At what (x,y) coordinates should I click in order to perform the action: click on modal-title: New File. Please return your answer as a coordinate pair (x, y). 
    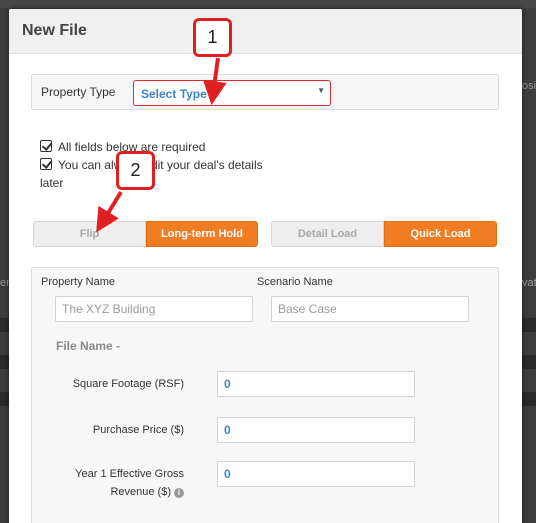
    Looking at the image, I should click on (54, 30).